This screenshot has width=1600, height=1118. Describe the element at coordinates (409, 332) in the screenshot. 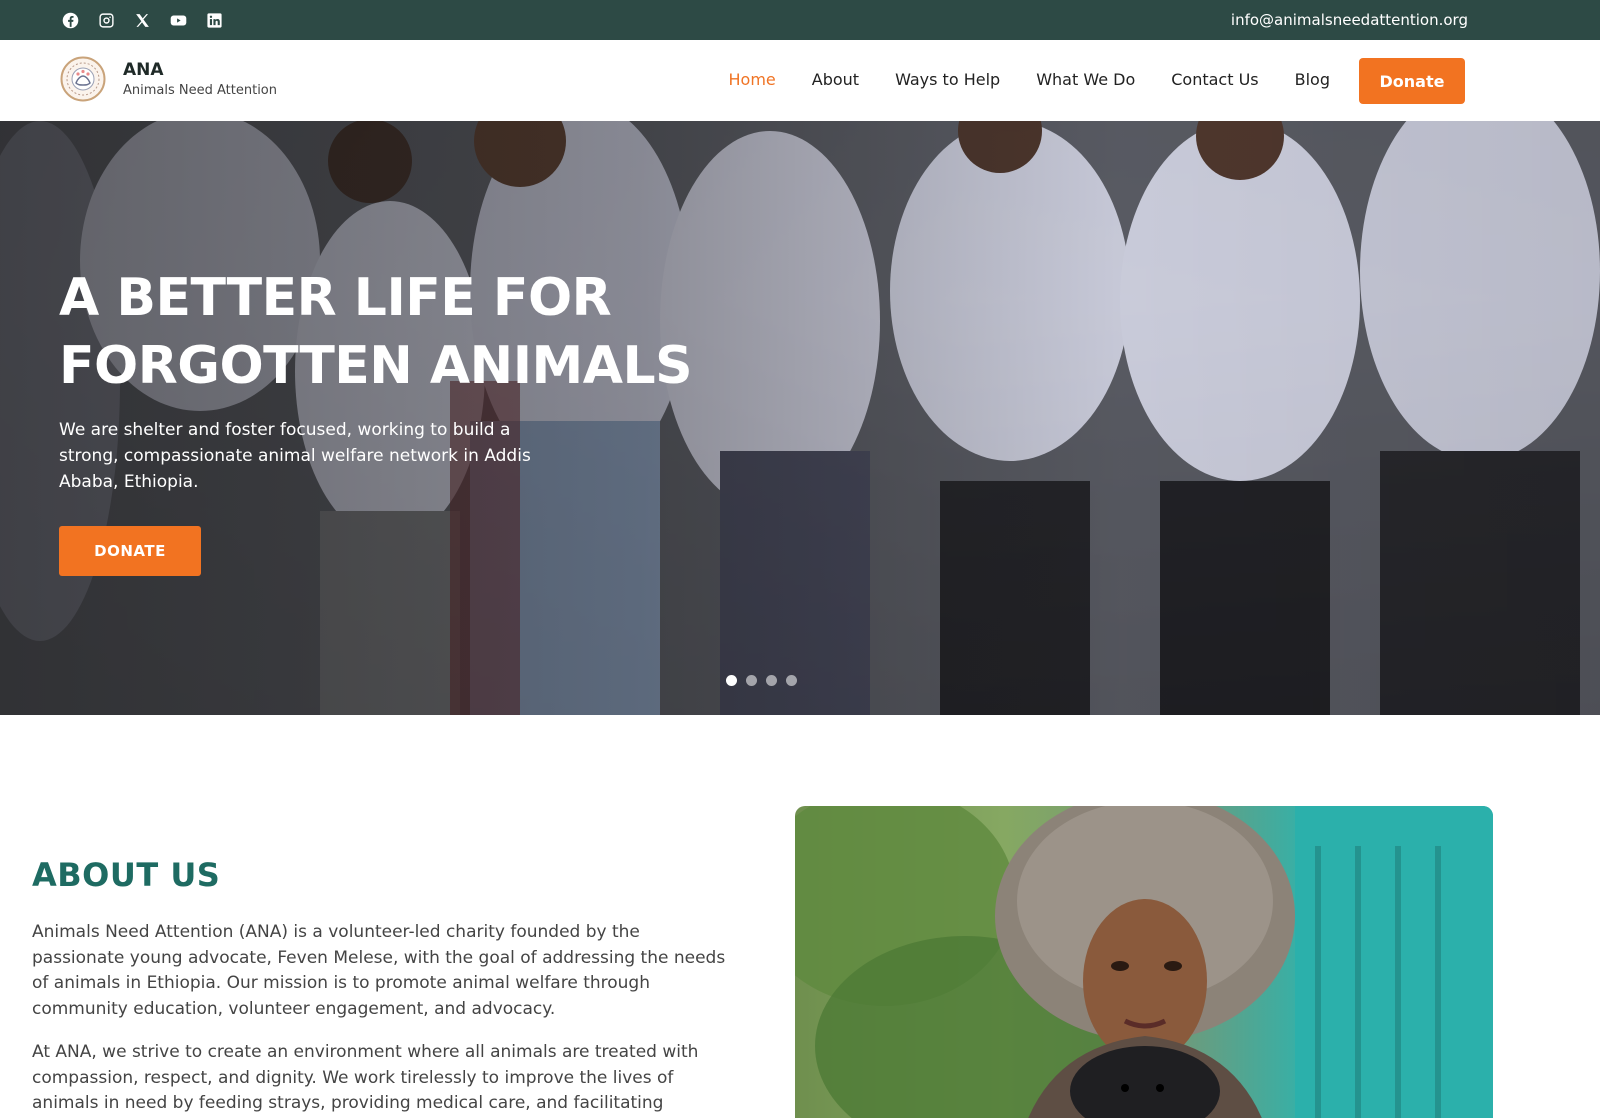

I see `hero-title: A BETTER LIFE FOR FORGOTTEN ANIMALS` at that location.